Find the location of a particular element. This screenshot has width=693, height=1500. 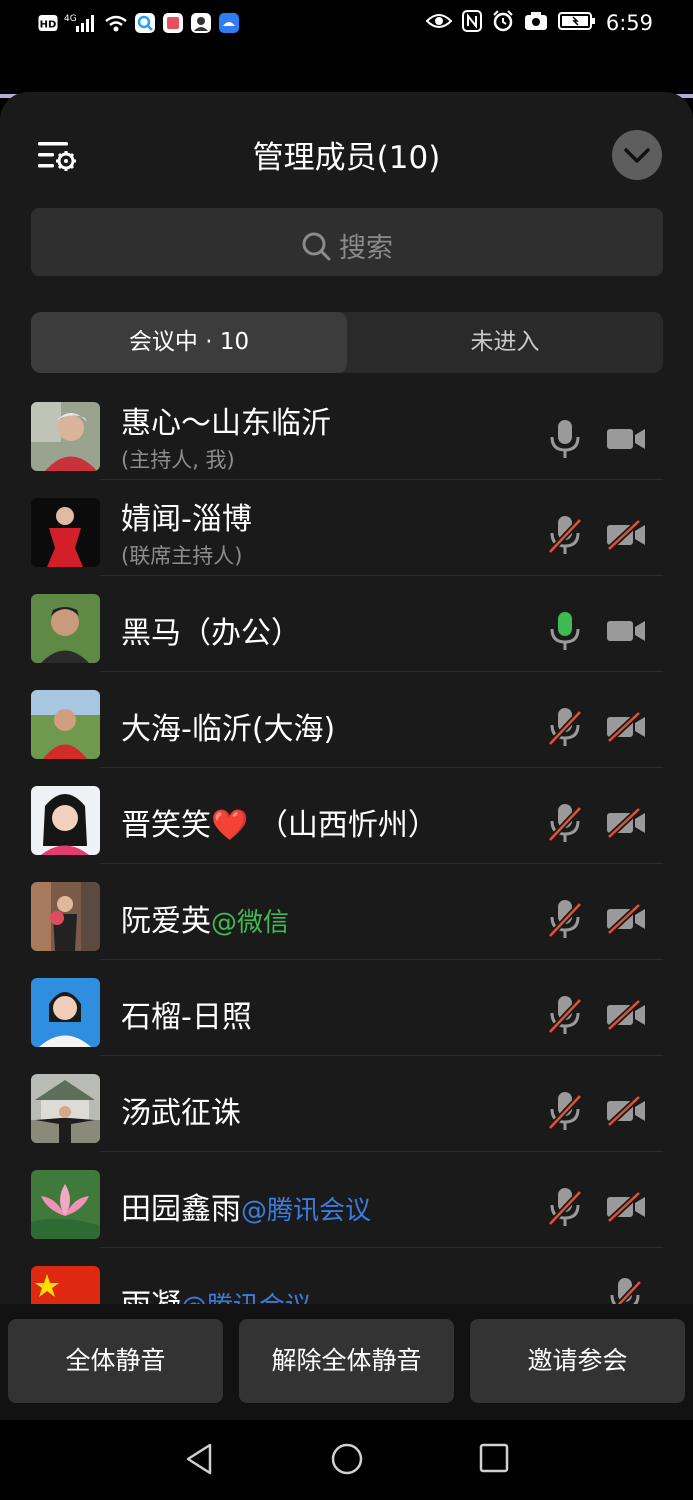

collapse-sheet-button is located at coordinates (637, 155).